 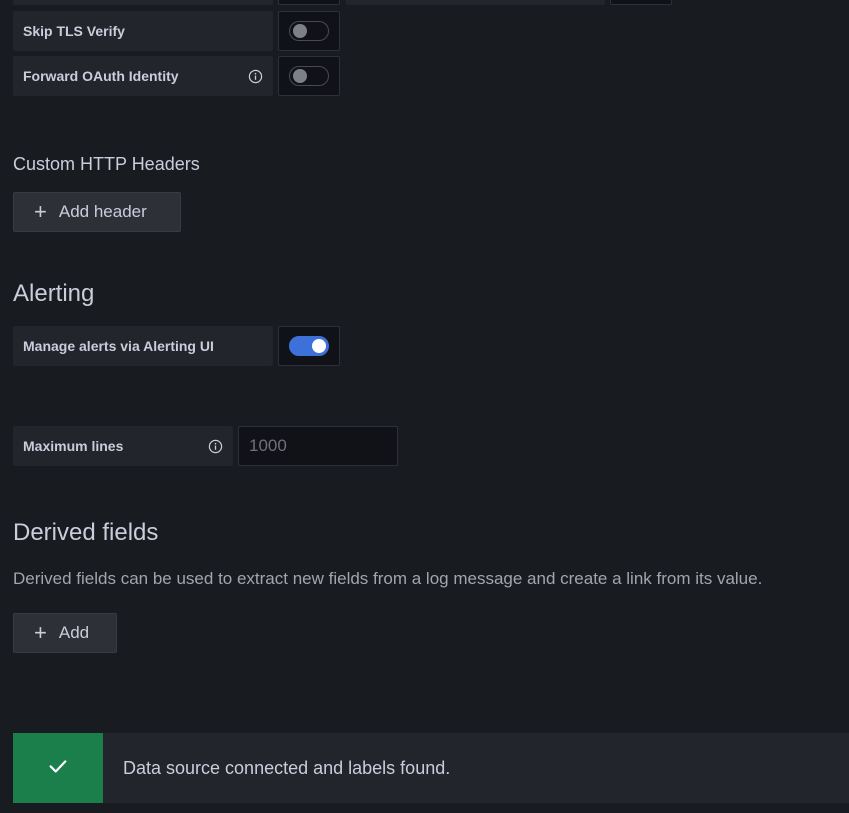 I want to click on alerting-heading: Alerting, so click(x=54, y=293).